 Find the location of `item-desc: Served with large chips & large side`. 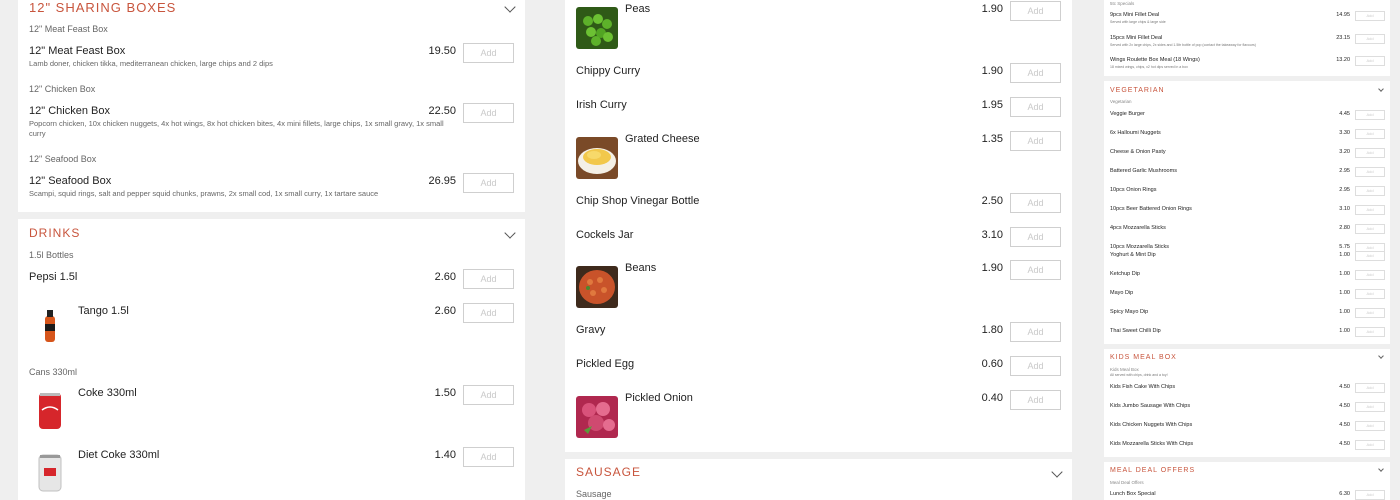

item-desc: Served with large chips & large side is located at coordinates (1138, 22).